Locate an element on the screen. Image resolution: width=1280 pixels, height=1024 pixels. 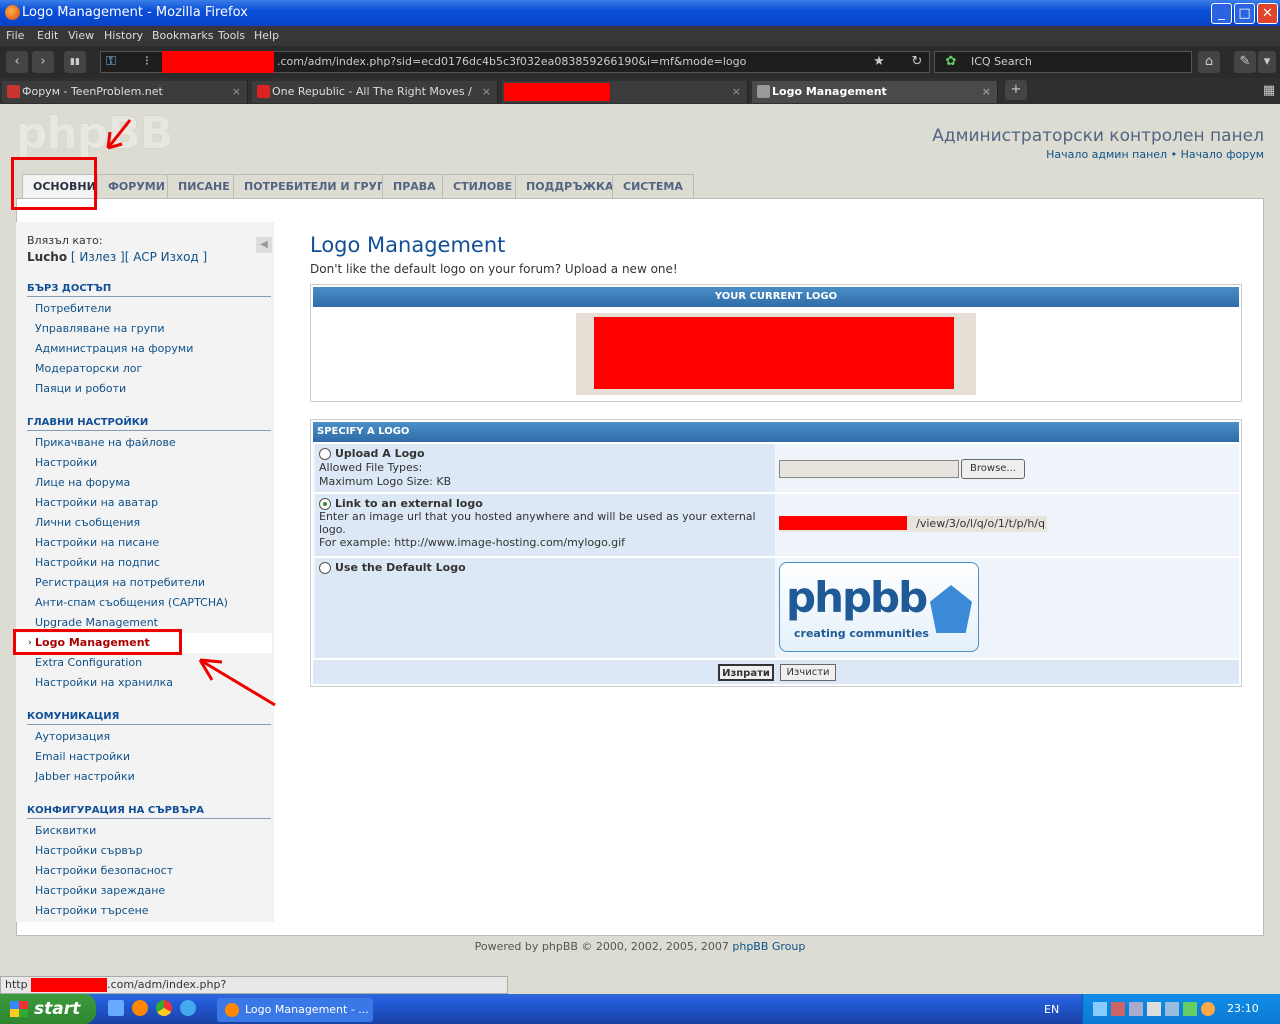
sidebar-item-posting: Настройки на писане is located at coordinates (97, 542).